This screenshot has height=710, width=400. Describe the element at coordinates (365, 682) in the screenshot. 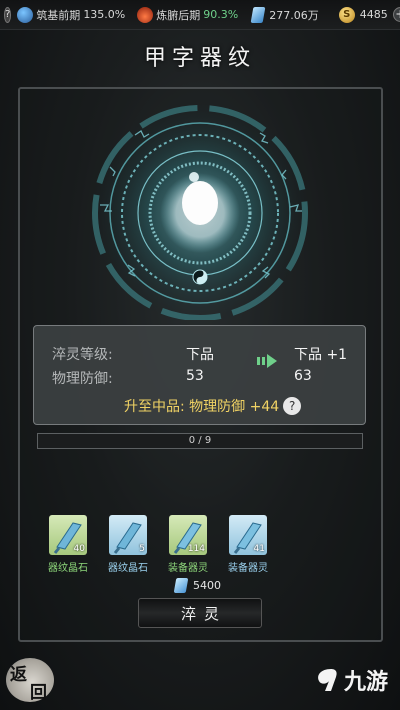

I see `watermark-text: 九游` at that location.